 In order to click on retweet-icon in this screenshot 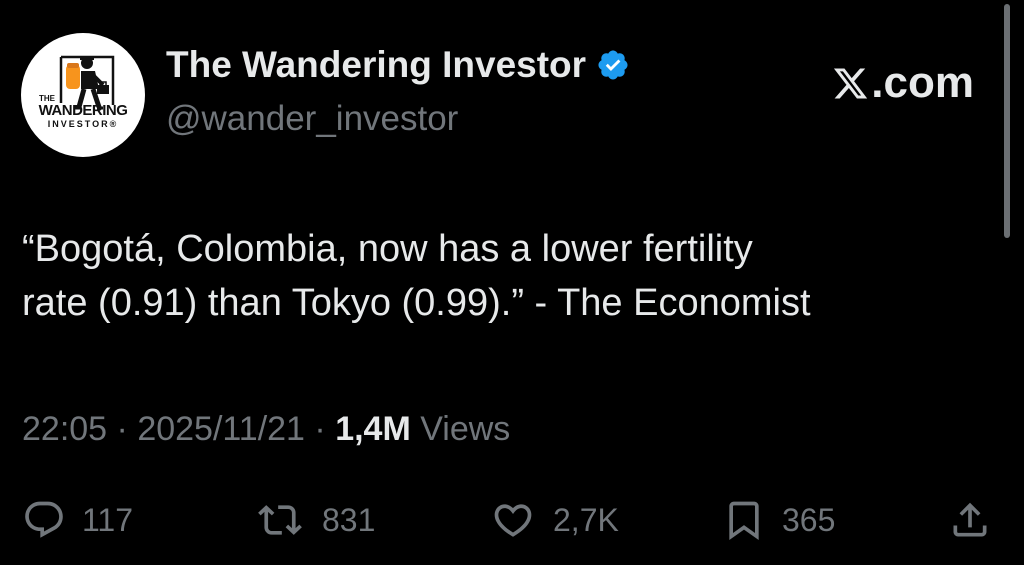, I will do `click(280, 520)`.